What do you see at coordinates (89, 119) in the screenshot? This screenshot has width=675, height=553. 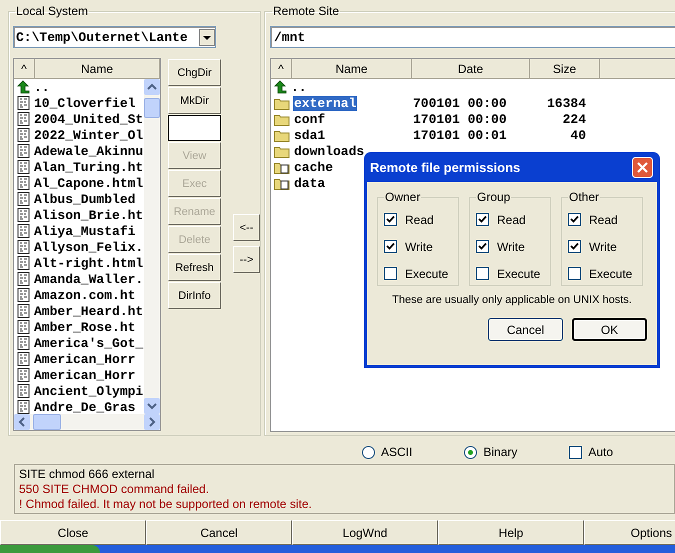 I see `file-name: 2004_United_St` at bounding box center [89, 119].